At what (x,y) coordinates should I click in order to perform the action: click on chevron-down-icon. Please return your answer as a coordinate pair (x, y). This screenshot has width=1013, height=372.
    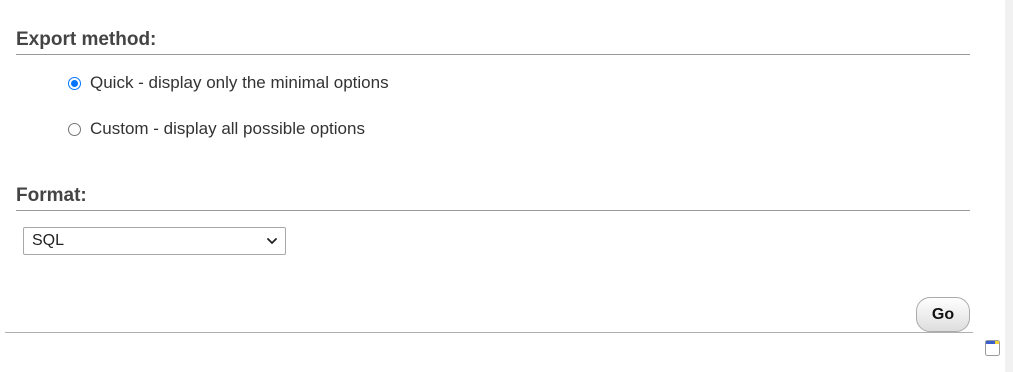
    Looking at the image, I should click on (272, 241).